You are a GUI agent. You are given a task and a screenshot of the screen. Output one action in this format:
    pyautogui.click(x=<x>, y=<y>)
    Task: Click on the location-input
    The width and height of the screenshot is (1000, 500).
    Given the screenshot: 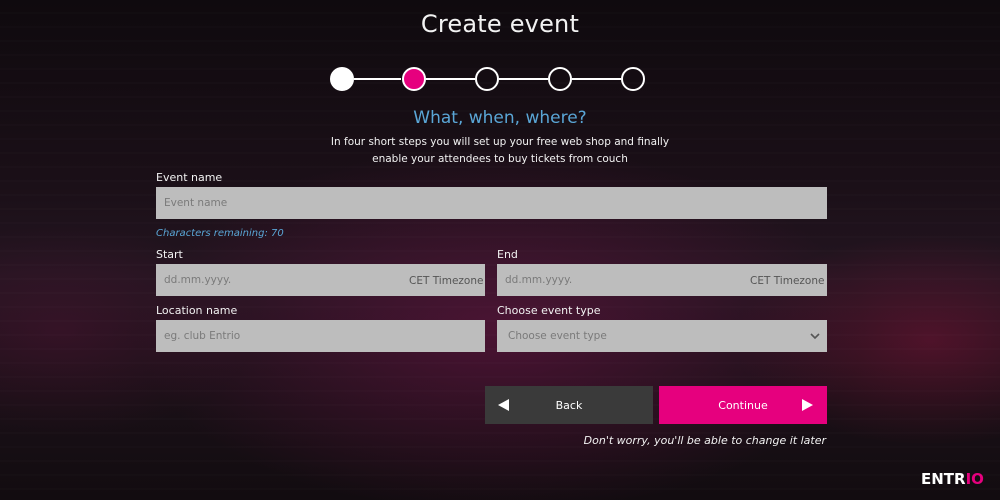 What is the action you would take?
    pyautogui.click(x=320, y=336)
    